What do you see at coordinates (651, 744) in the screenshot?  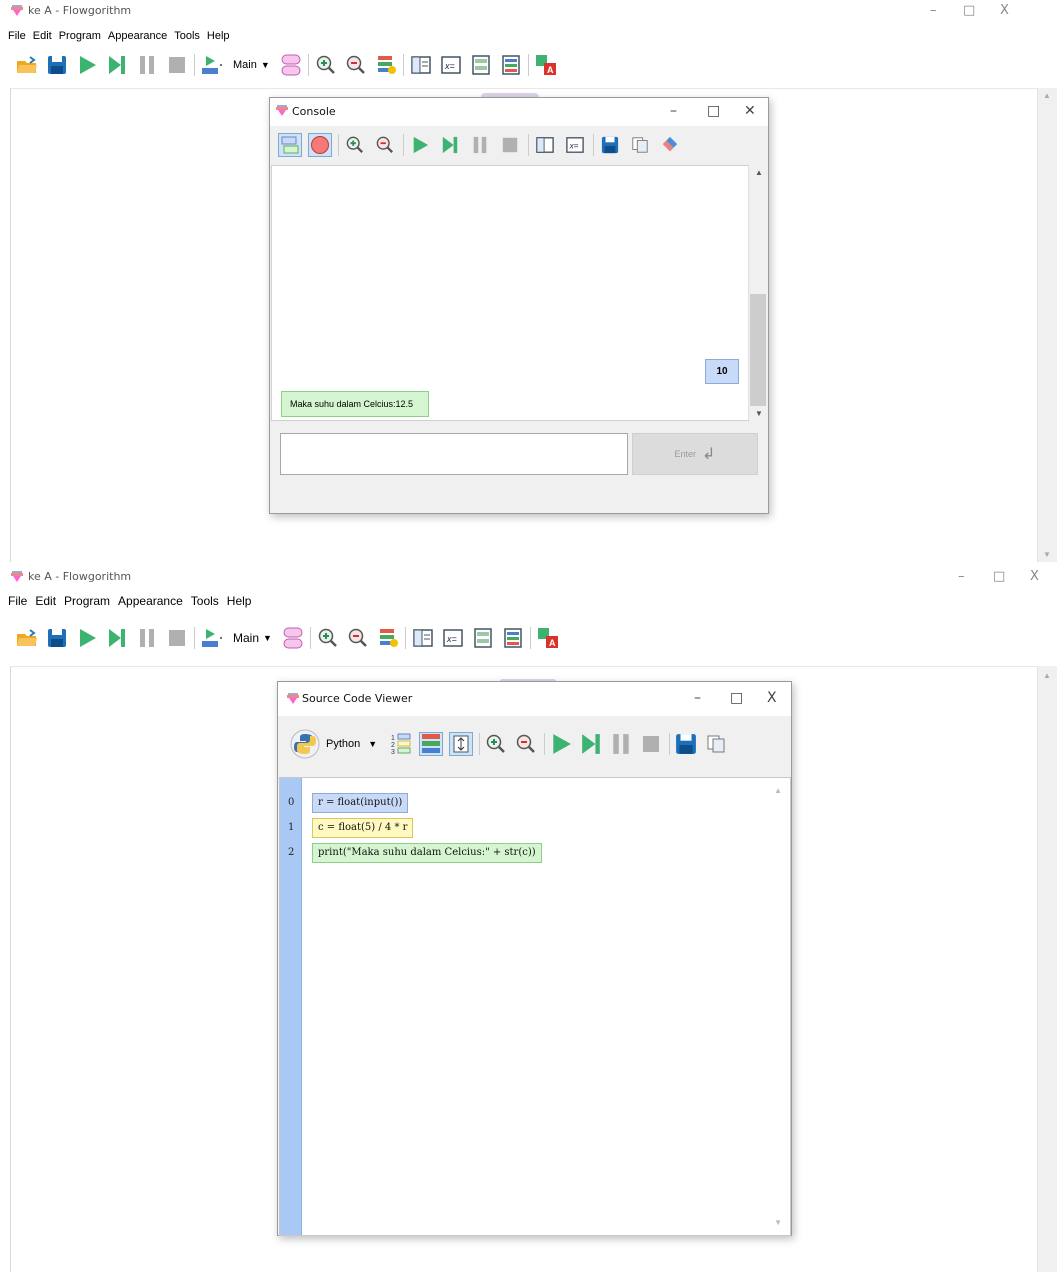 I see `source-stop-button` at bounding box center [651, 744].